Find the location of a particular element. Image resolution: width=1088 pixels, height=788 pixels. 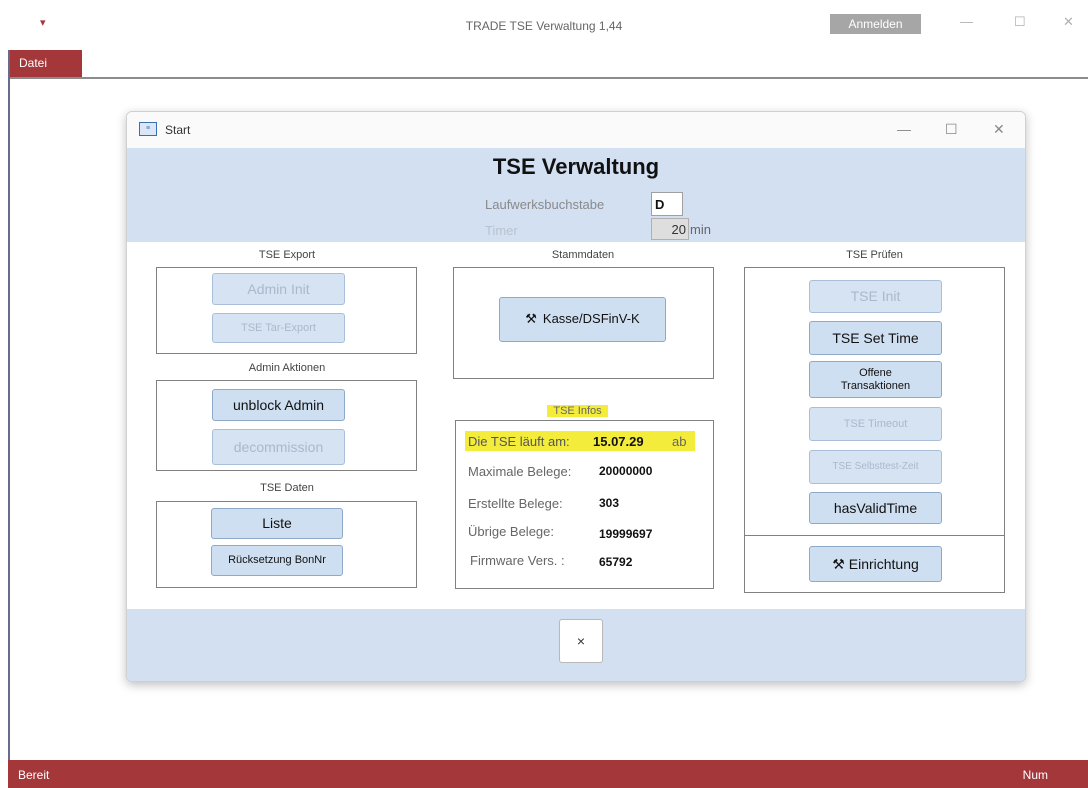

einrichtung-button: ⚒ Einrichtung is located at coordinates (875, 564).